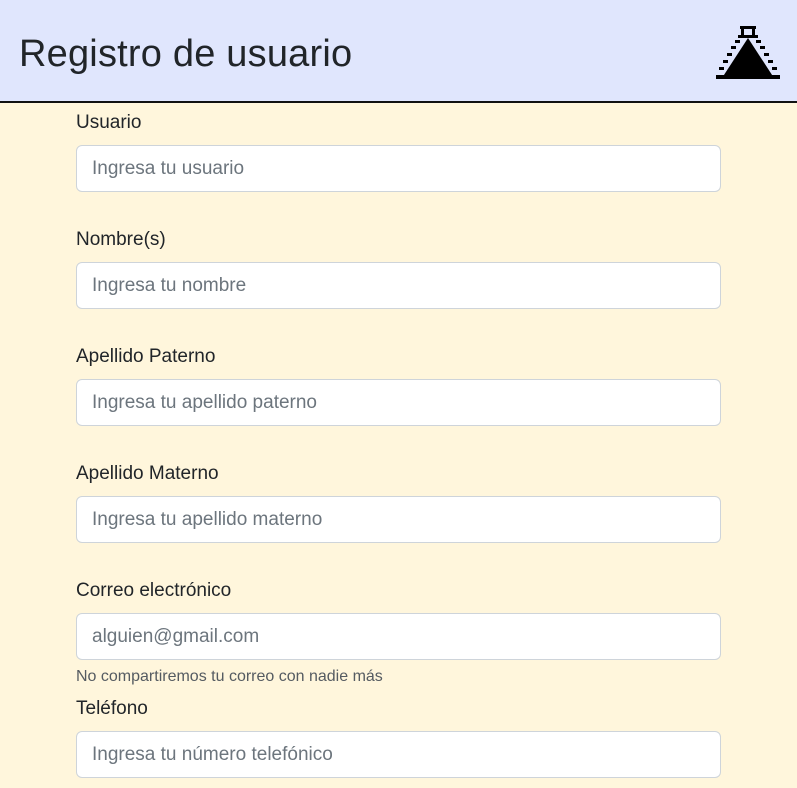  I want to click on email-input, so click(398, 636).